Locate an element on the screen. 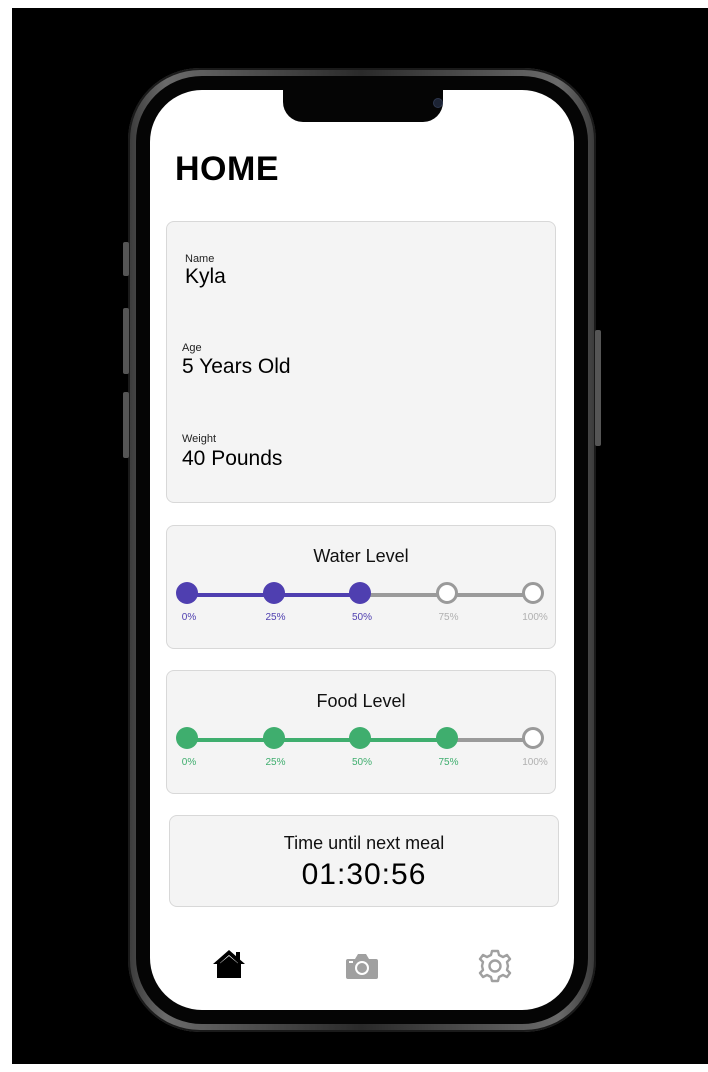 This screenshot has height=1072, width=708. tab-camera is located at coordinates (362, 968).